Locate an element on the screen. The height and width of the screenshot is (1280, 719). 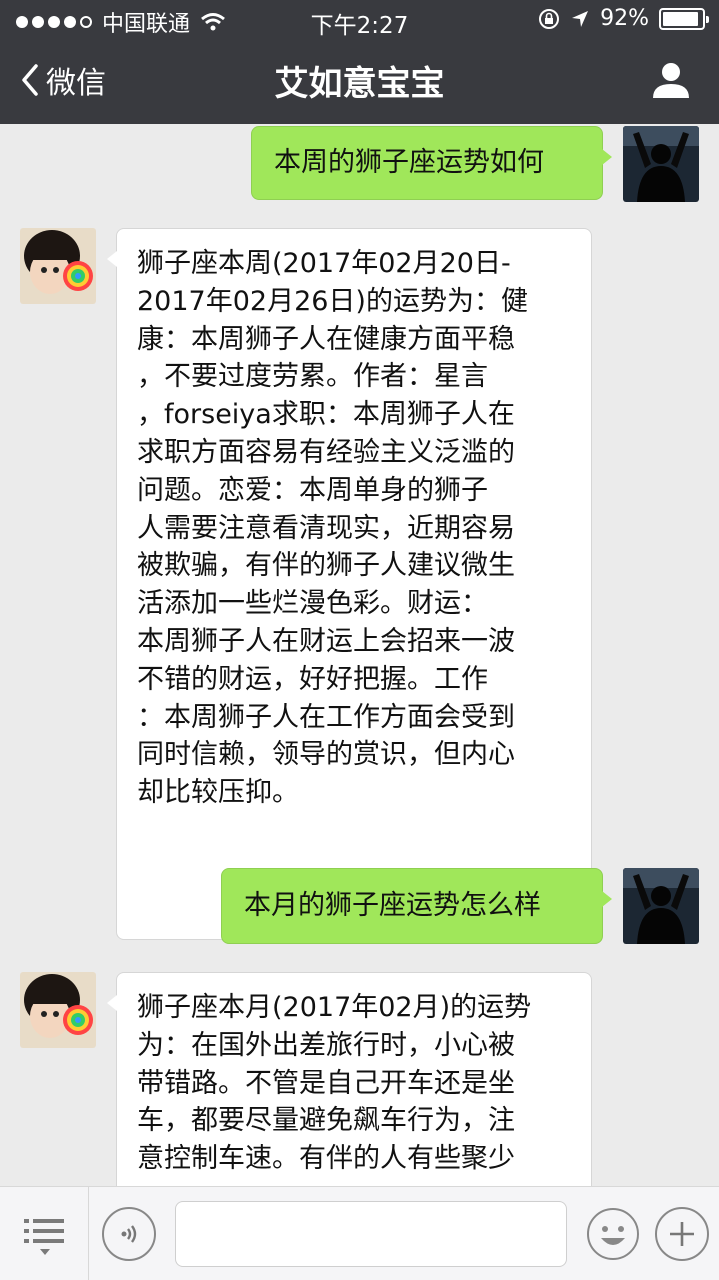
sent-message-bubble: 本周的狮子座运势如何 is located at coordinates (431, 163).